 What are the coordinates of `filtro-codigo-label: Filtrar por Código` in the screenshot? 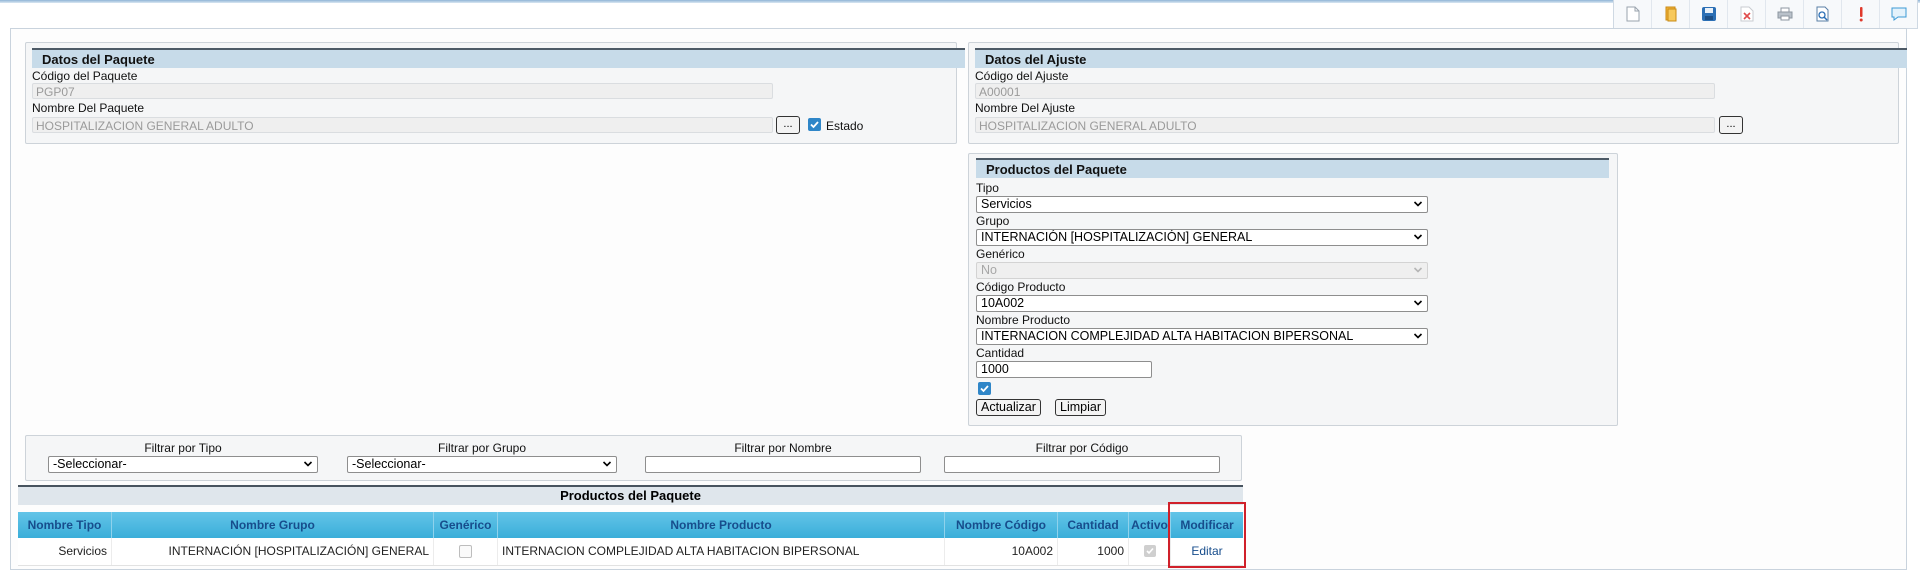 It's located at (1082, 448).